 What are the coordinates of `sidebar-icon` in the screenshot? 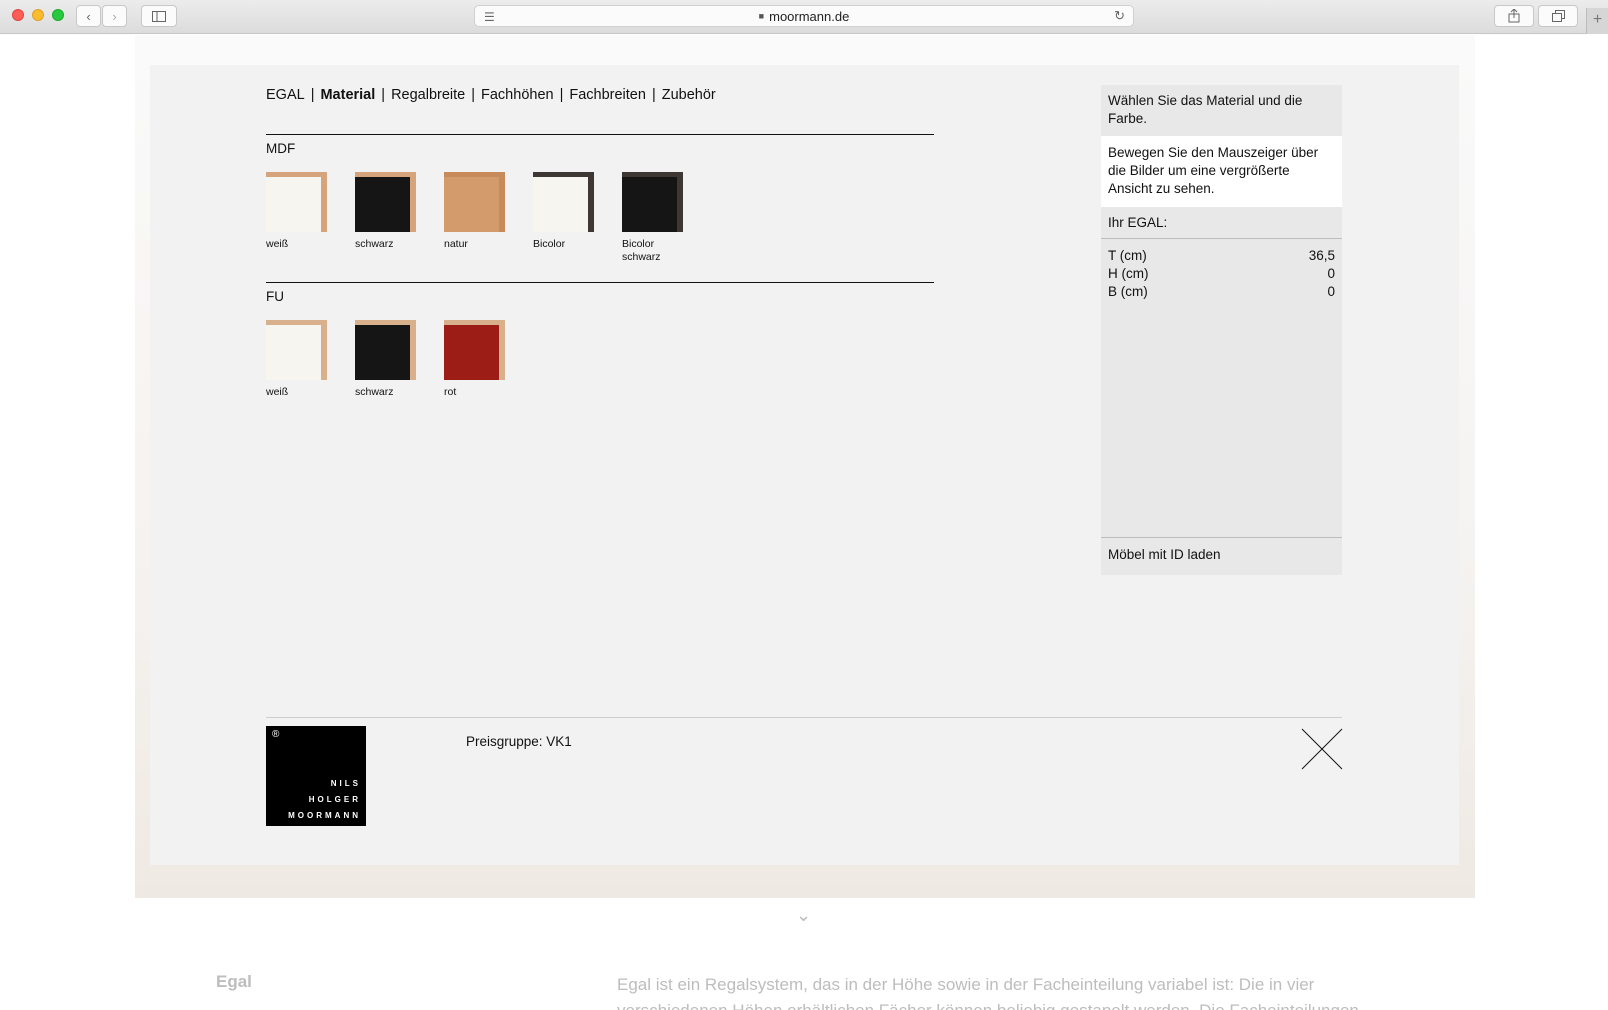 It's located at (159, 16).